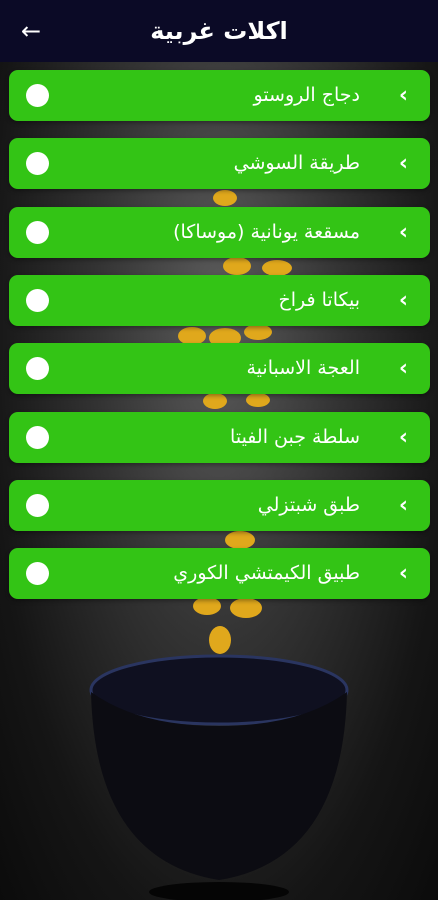 The width and height of the screenshot is (438, 900). What do you see at coordinates (219, 95) in the screenshot?
I see `list-item: دجاج الروستو ‹` at bounding box center [219, 95].